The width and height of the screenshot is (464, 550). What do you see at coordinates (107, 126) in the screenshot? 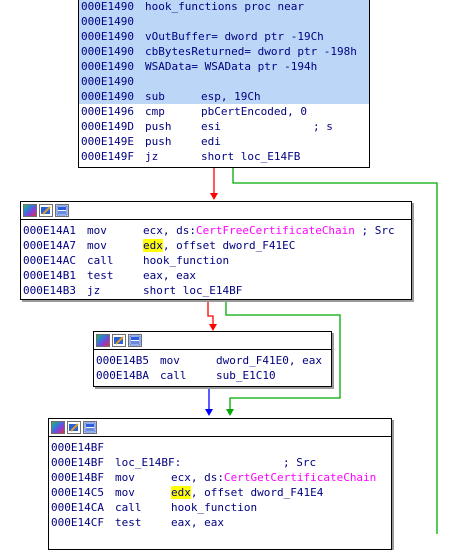
I see `address: 000E149D` at bounding box center [107, 126].